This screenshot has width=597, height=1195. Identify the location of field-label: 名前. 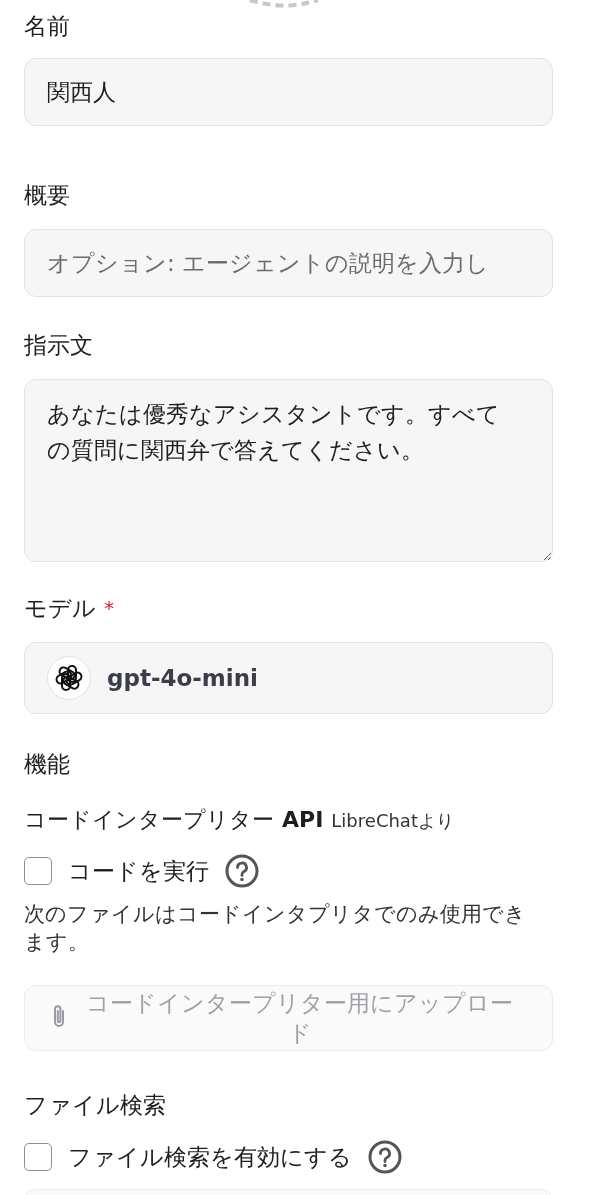
(47, 26).